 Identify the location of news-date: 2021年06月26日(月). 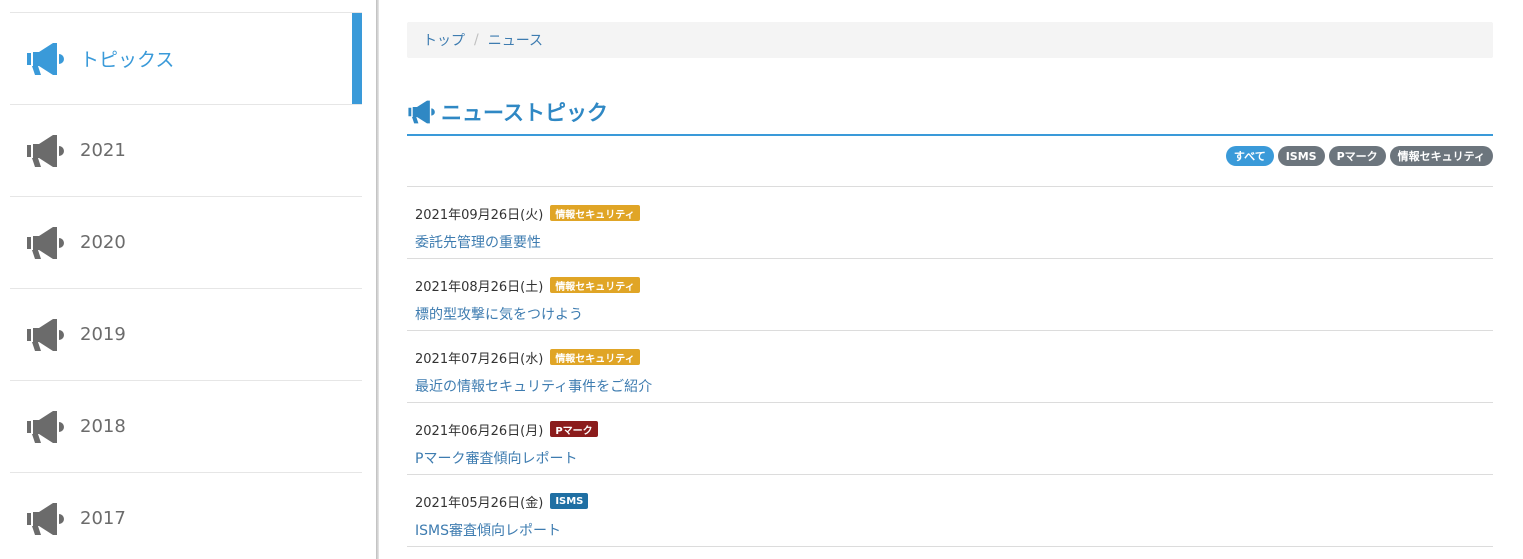
(479, 431).